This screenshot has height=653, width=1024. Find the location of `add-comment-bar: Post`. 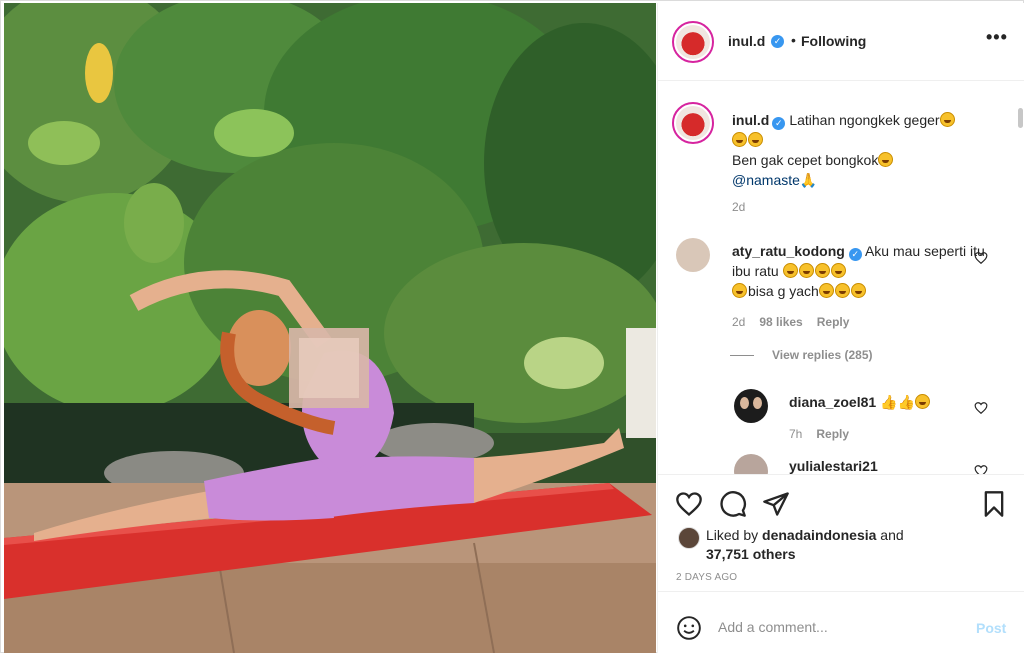

add-comment-bar: Post is located at coordinates (841, 622).